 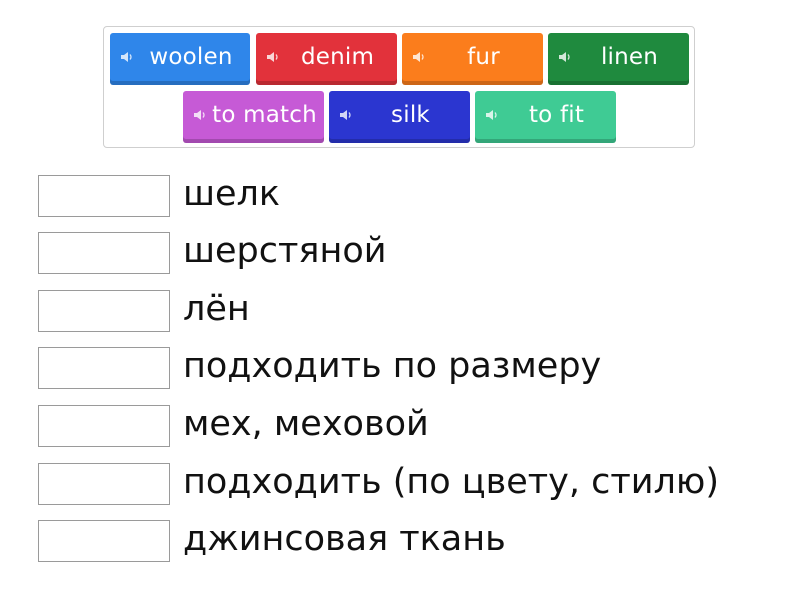 I want to click on match-row: джинсовая ткань, so click(x=272, y=541).